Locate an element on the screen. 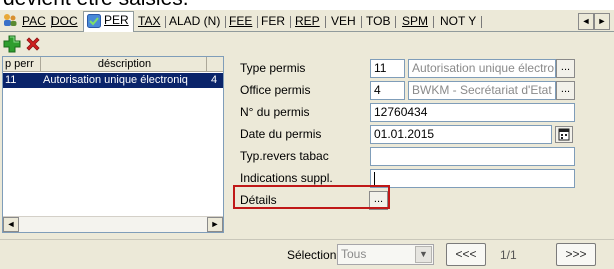  permit-date-field: 01.01.2015 is located at coordinates (461, 134).